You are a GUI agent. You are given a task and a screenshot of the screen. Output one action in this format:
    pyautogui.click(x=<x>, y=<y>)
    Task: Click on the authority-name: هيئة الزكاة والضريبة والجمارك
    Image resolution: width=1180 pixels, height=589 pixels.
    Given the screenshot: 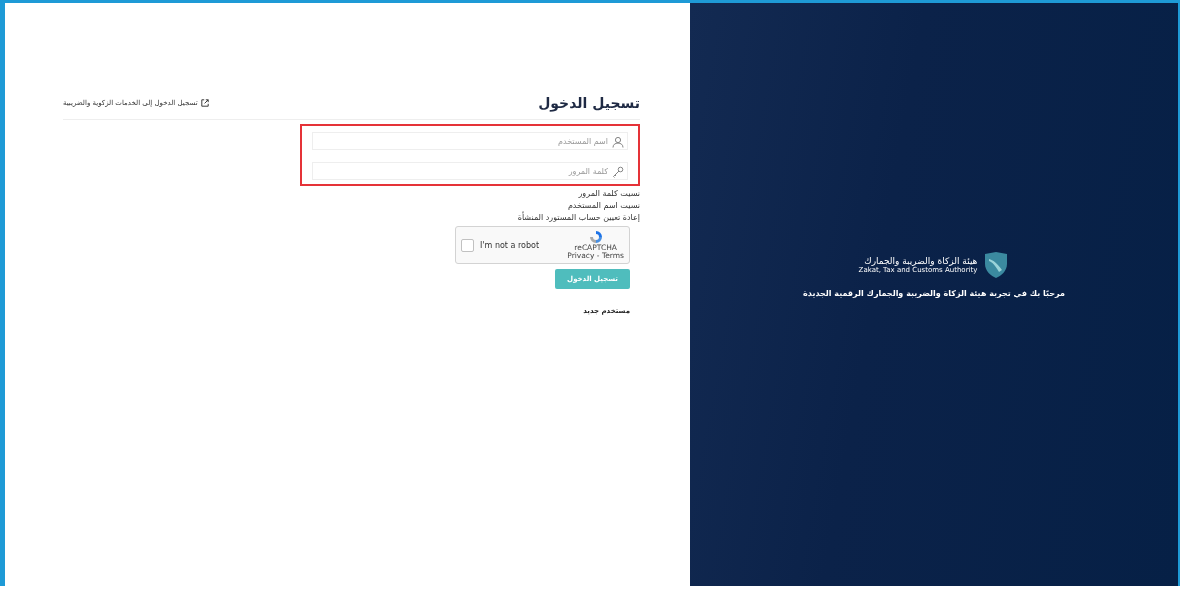 What is the action you would take?
    pyautogui.click(x=921, y=261)
    